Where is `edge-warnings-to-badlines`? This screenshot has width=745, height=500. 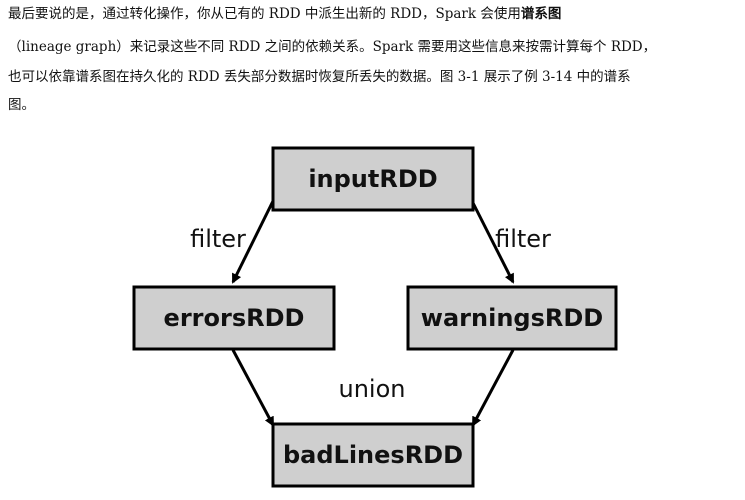
edge-warnings-to-badlines is located at coordinates (493, 388).